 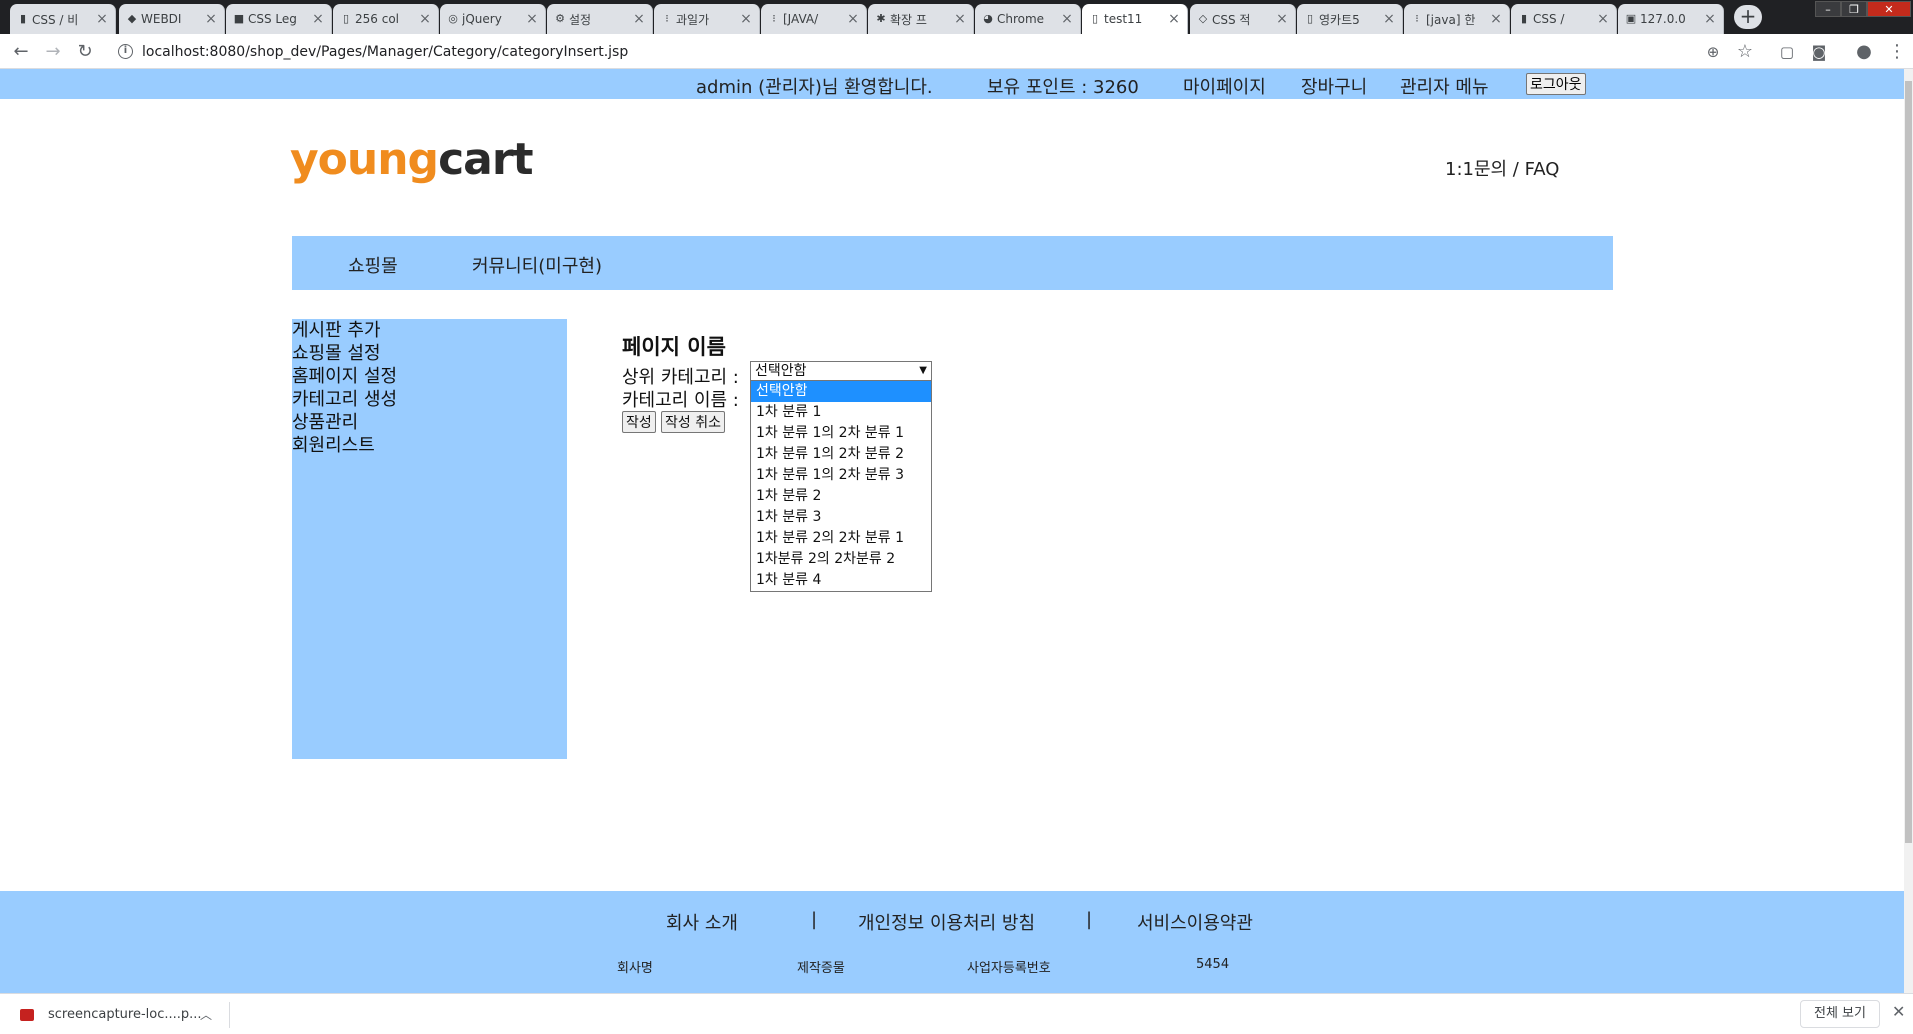 What do you see at coordinates (1745, 52) in the screenshot?
I see `bookmark-star-icon: ☆` at bounding box center [1745, 52].